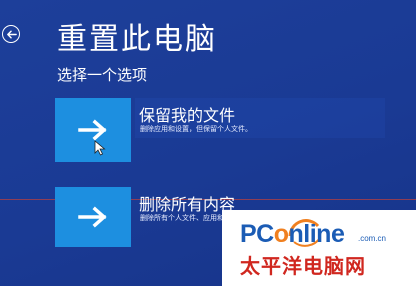 This screenshot has width=416, height=286. Describe the element at coordinates (102, 75) in the screenshot. I see `page-subtitle: 选择一个选项` at that location.